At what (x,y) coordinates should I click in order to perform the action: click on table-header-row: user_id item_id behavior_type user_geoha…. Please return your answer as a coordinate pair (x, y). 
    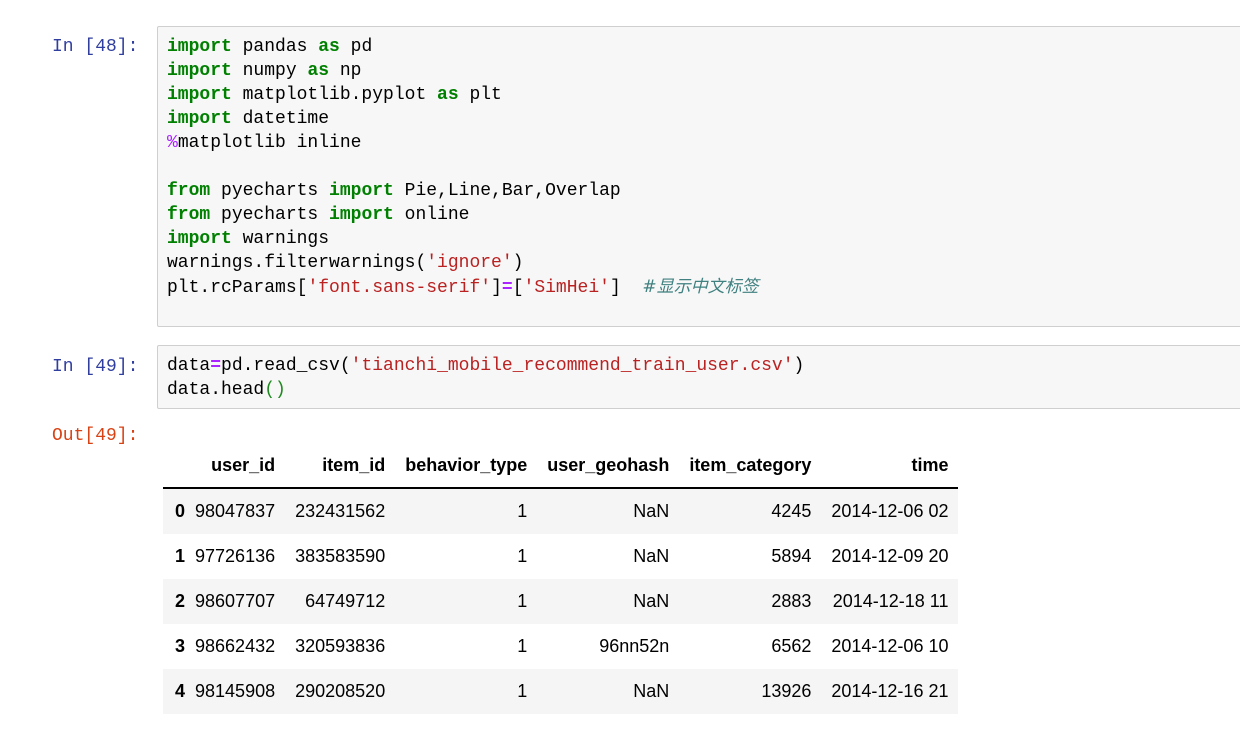
    Looking at the image, I should click on (561, 467).